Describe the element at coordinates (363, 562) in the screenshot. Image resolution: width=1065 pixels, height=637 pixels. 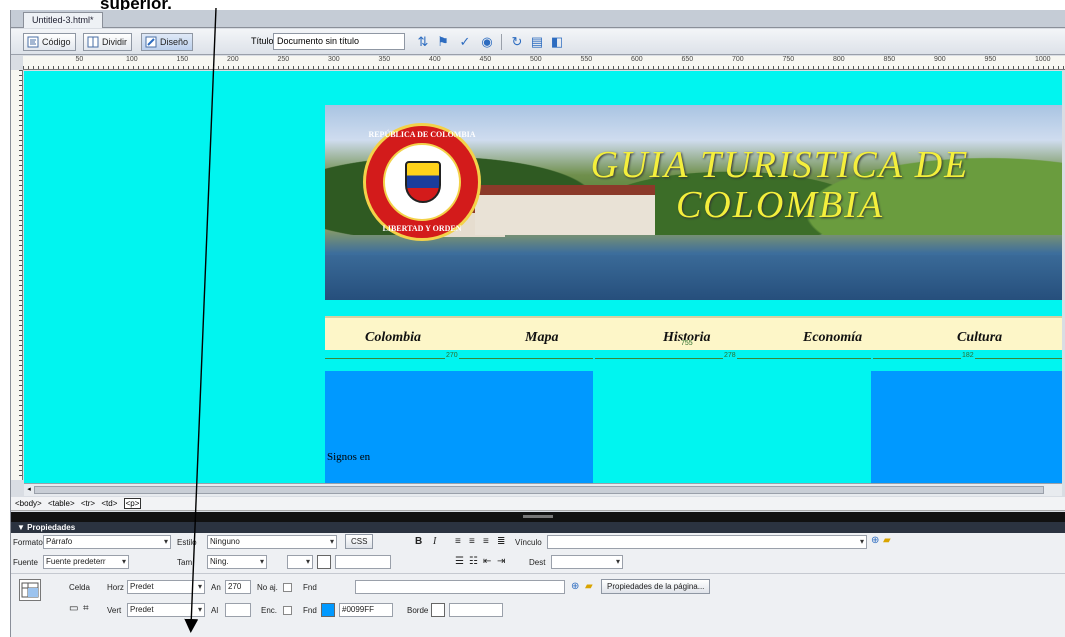
I see `text-color-input` at that location.